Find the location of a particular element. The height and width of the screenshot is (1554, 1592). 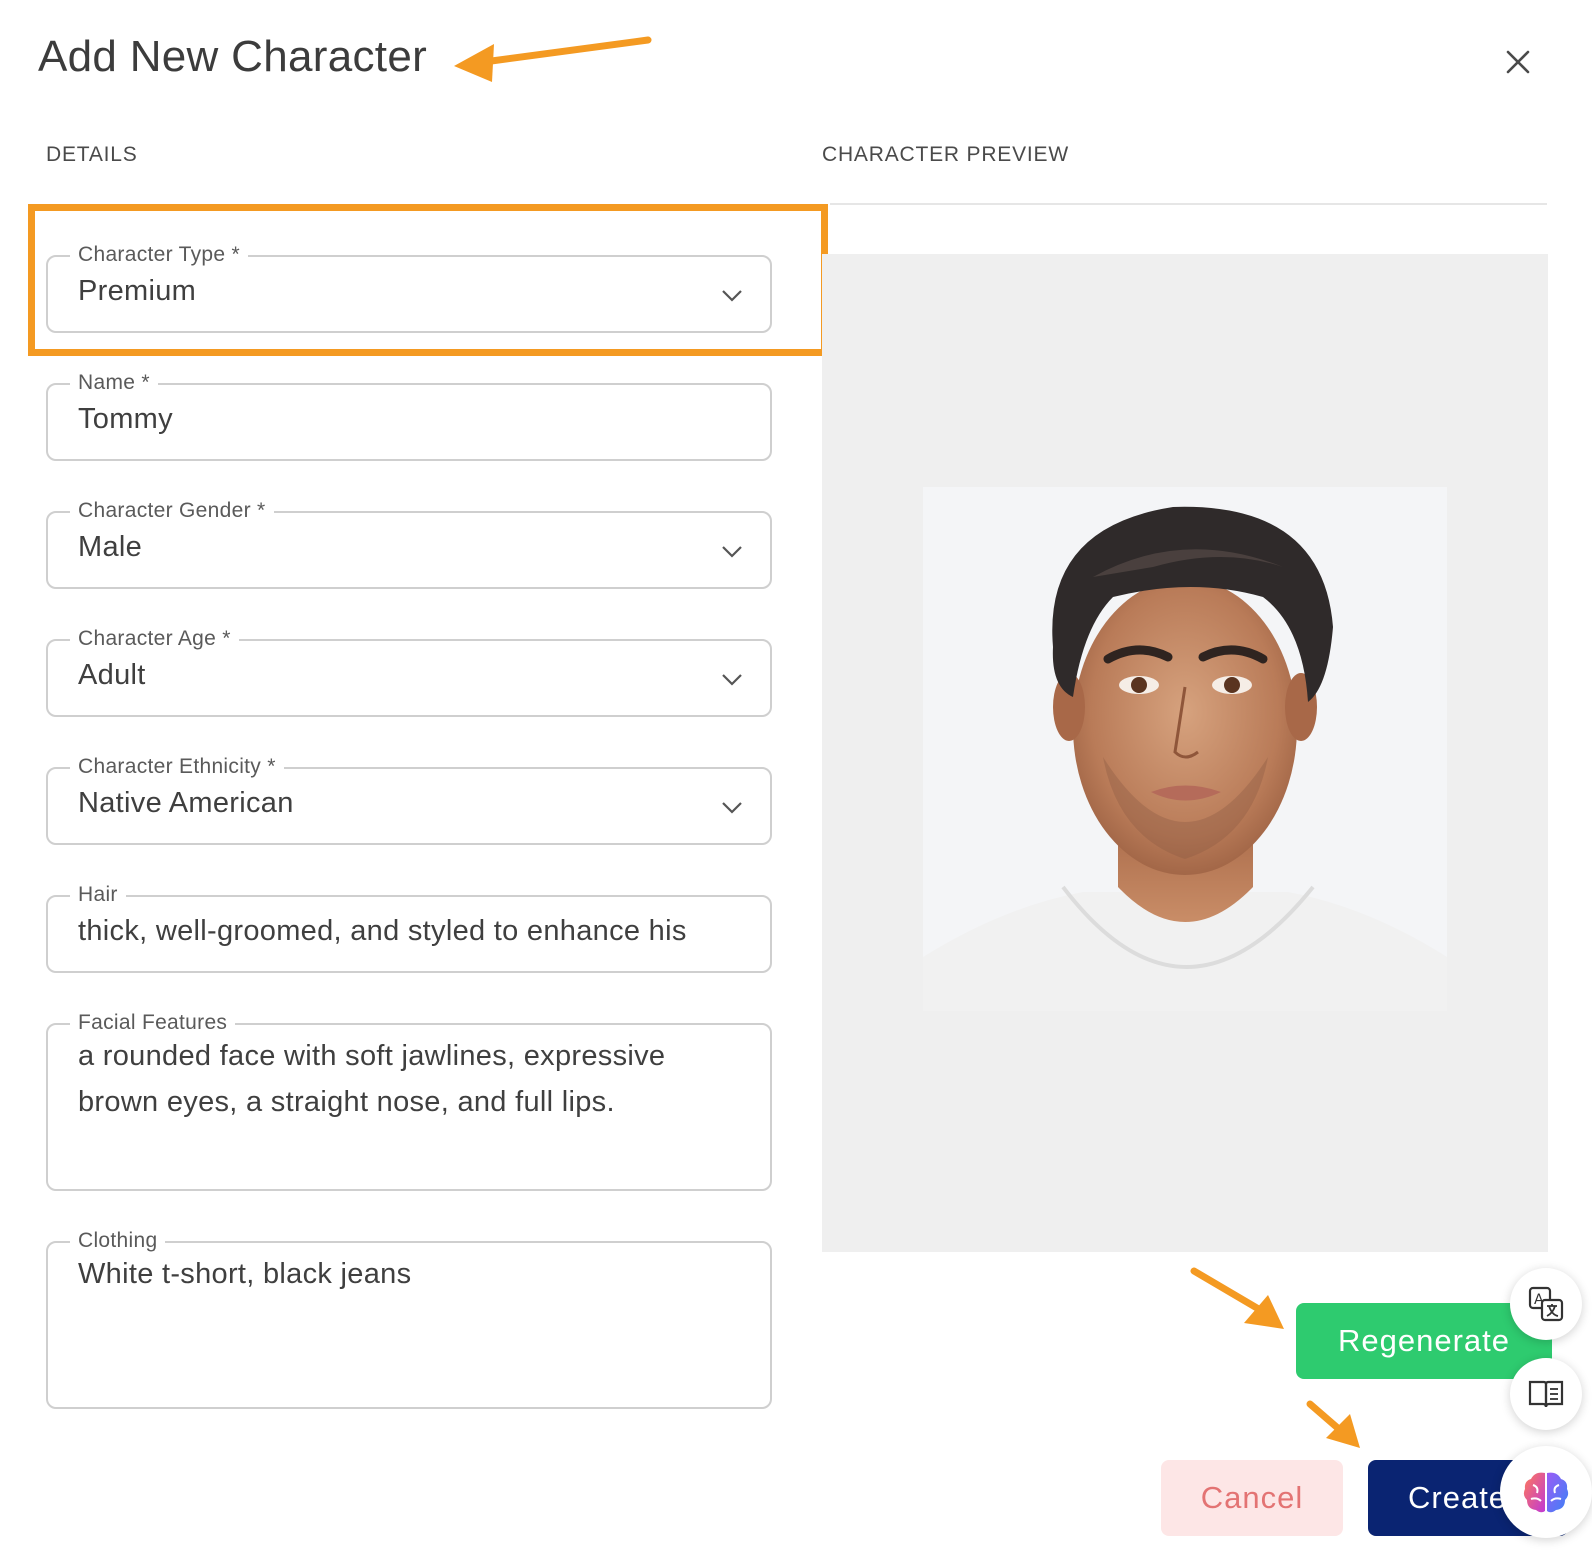

book-icon is located at coordinates (1546, 1394).